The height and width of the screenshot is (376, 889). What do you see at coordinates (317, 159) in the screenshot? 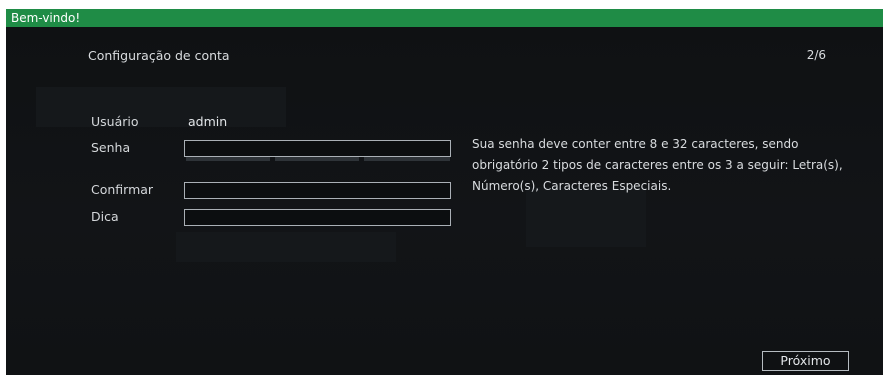
I see `strength-segment-medium` at bounding box center [317, 159].